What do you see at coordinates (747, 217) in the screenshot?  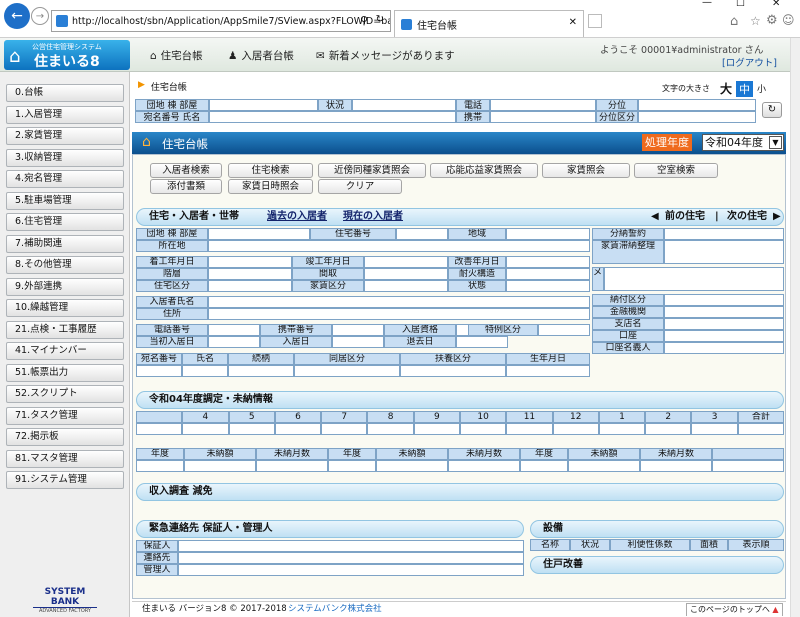 I see `next-house-link: 次の住宅` at bounding box center [747, 217].